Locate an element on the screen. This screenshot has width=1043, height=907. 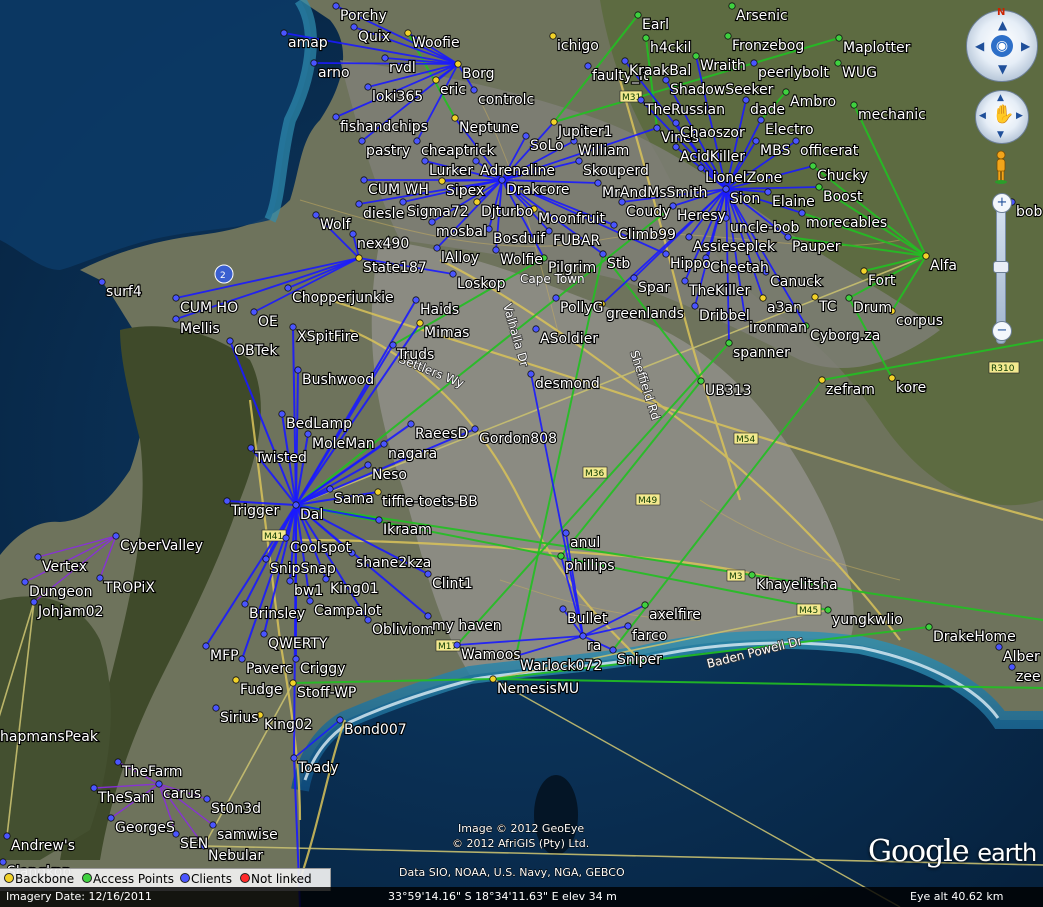
node-label: Sama is located at coordinates (354, 499).